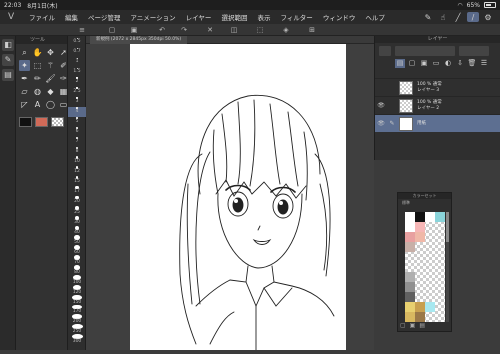 Image resolution: width=500 pixels, height=354 pixels. What do you see at coordinates (77, 43) in the screenshot?
I see `brush-size-item: 0.5` at bounding box center [77, 43].